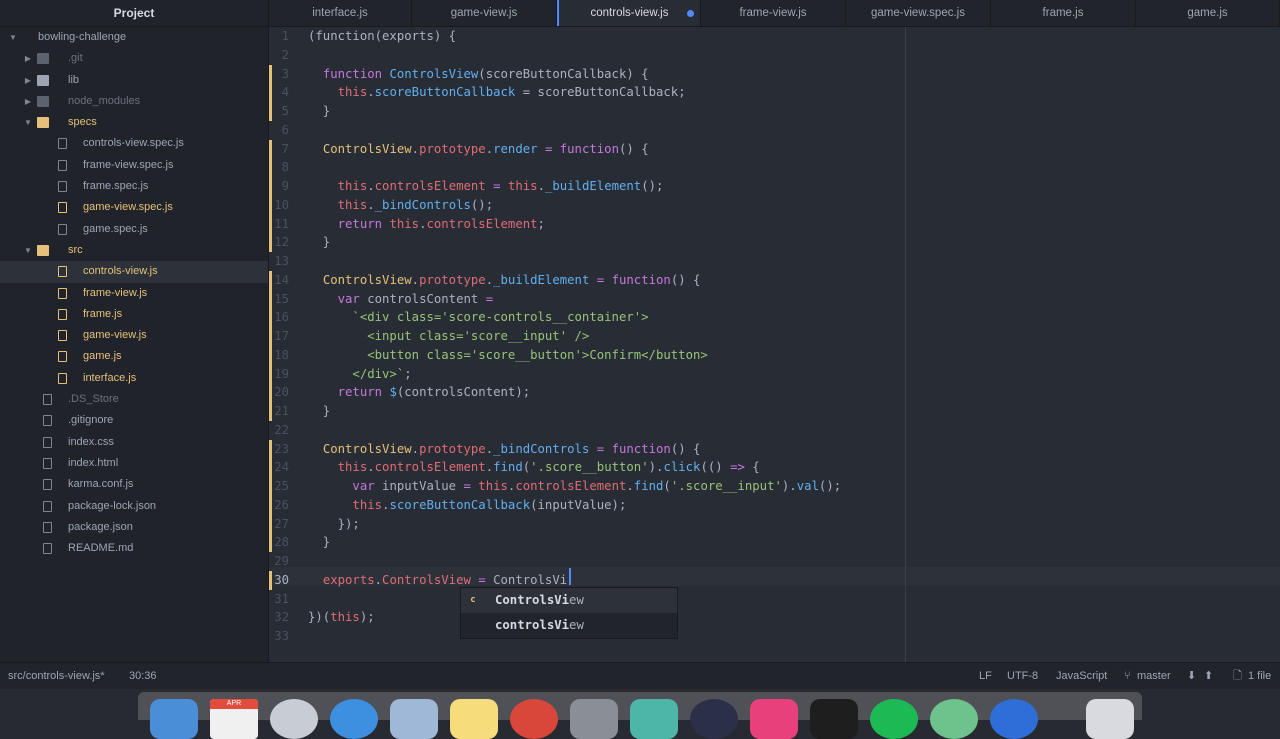 Image resolution: width=1280 pixels, height=739 pixels. I want to click on tree-file: frame.js, so click(134, 314).